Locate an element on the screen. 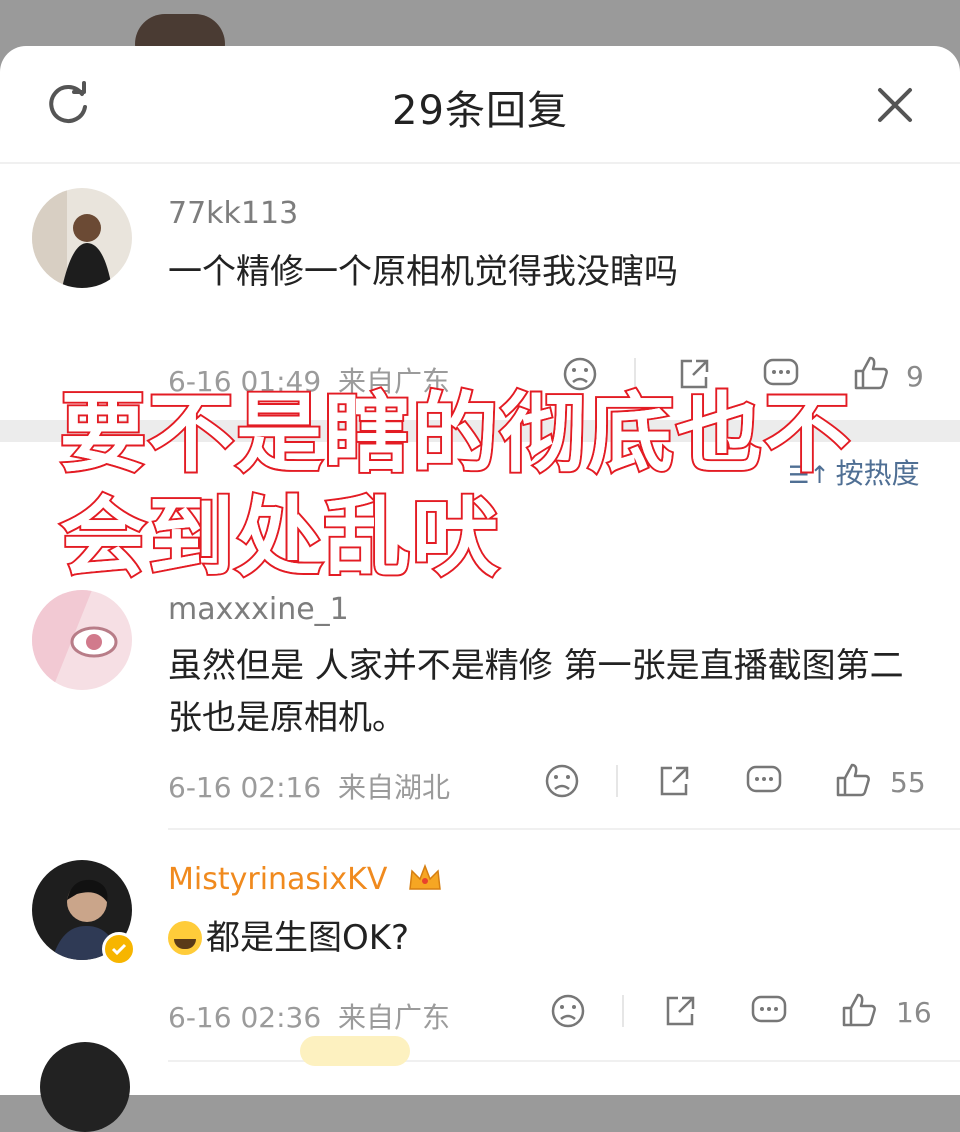 This screenshot has width=960, height=1132. sheet-title: 29条回复 is located at coordinates (480, 111).